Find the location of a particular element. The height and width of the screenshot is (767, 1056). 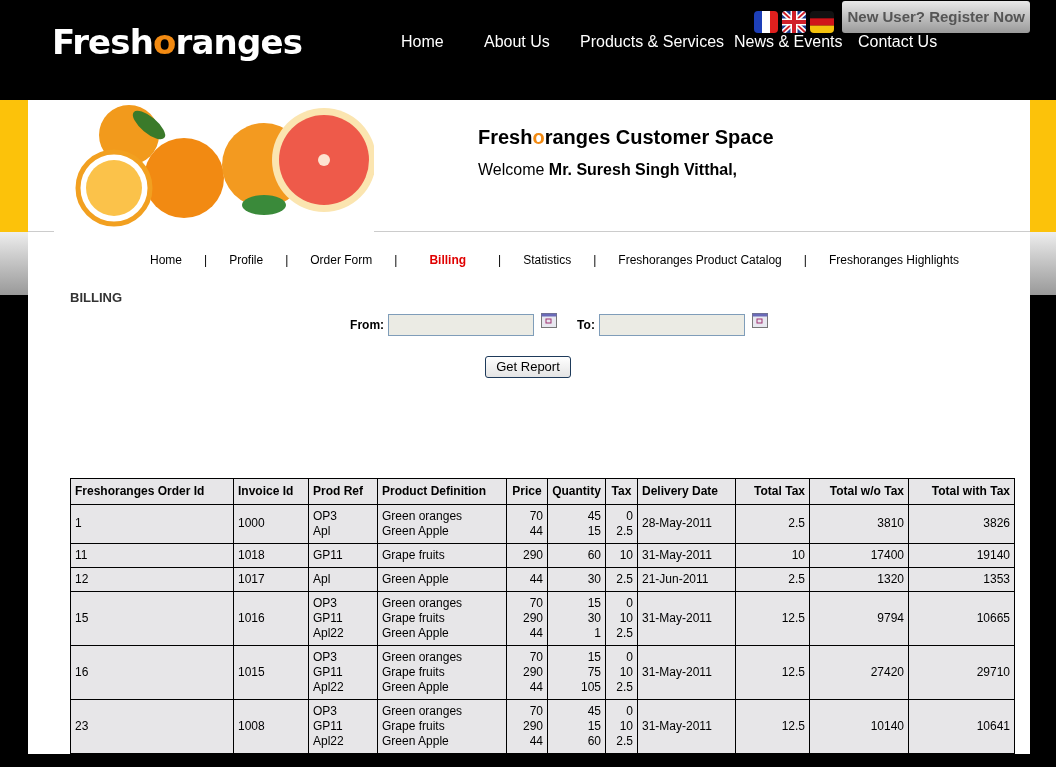

welcome-text: Welcome Mr. Suresh Singh Vitthal, is located at coordinates (608, 170).